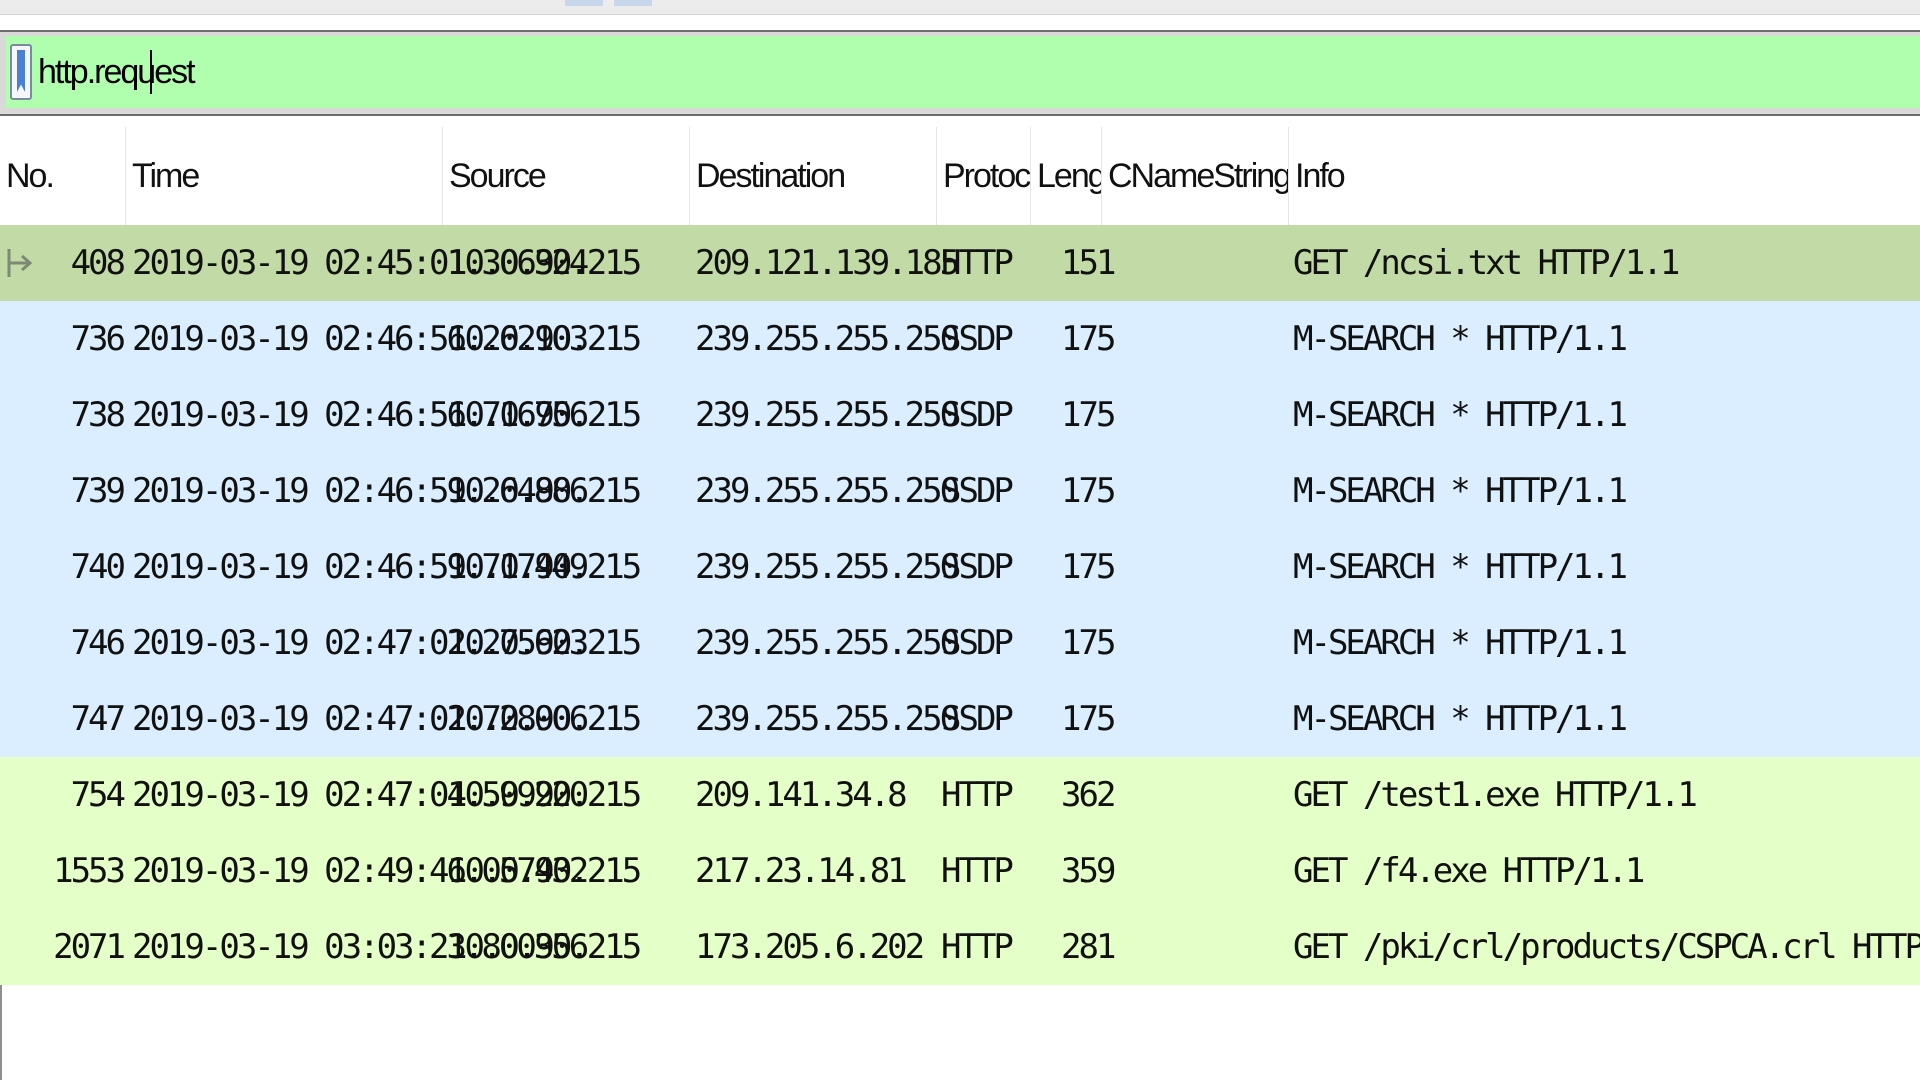 The image size is (1920, 1080). I want to click on related-packet-arrow-icon, so click(20, 263).